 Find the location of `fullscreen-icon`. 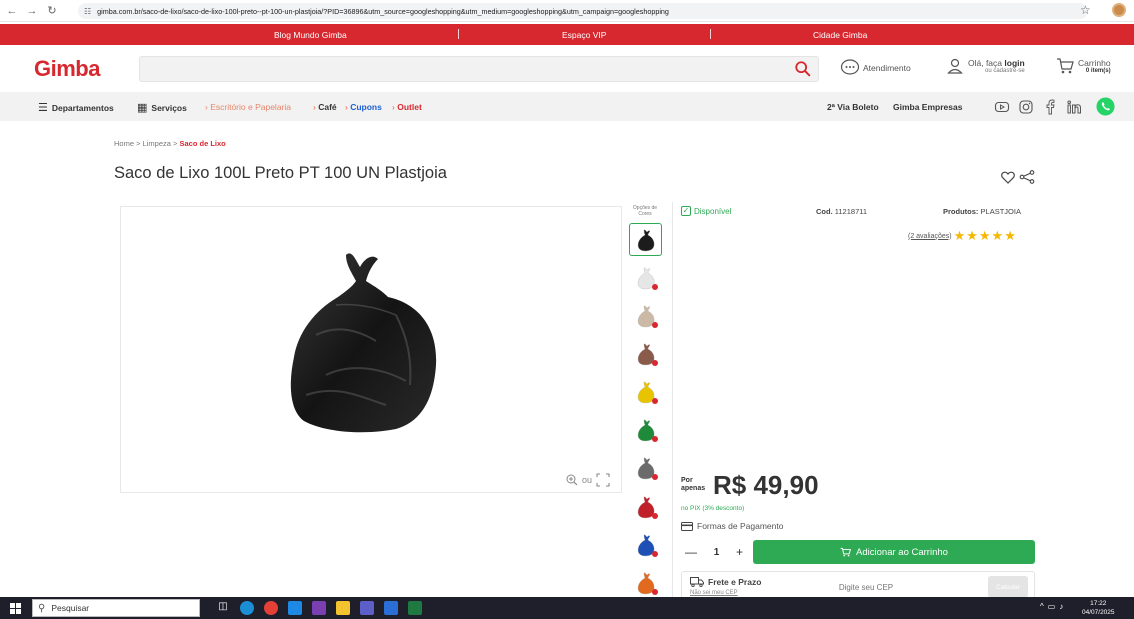

fullscreen-icon is located at coordinates (603, 480).